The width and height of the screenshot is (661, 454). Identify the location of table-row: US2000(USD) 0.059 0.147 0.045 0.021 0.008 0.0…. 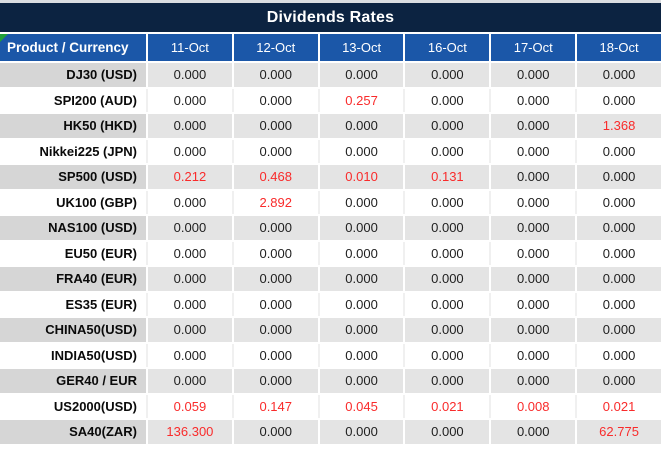
(330, 407).